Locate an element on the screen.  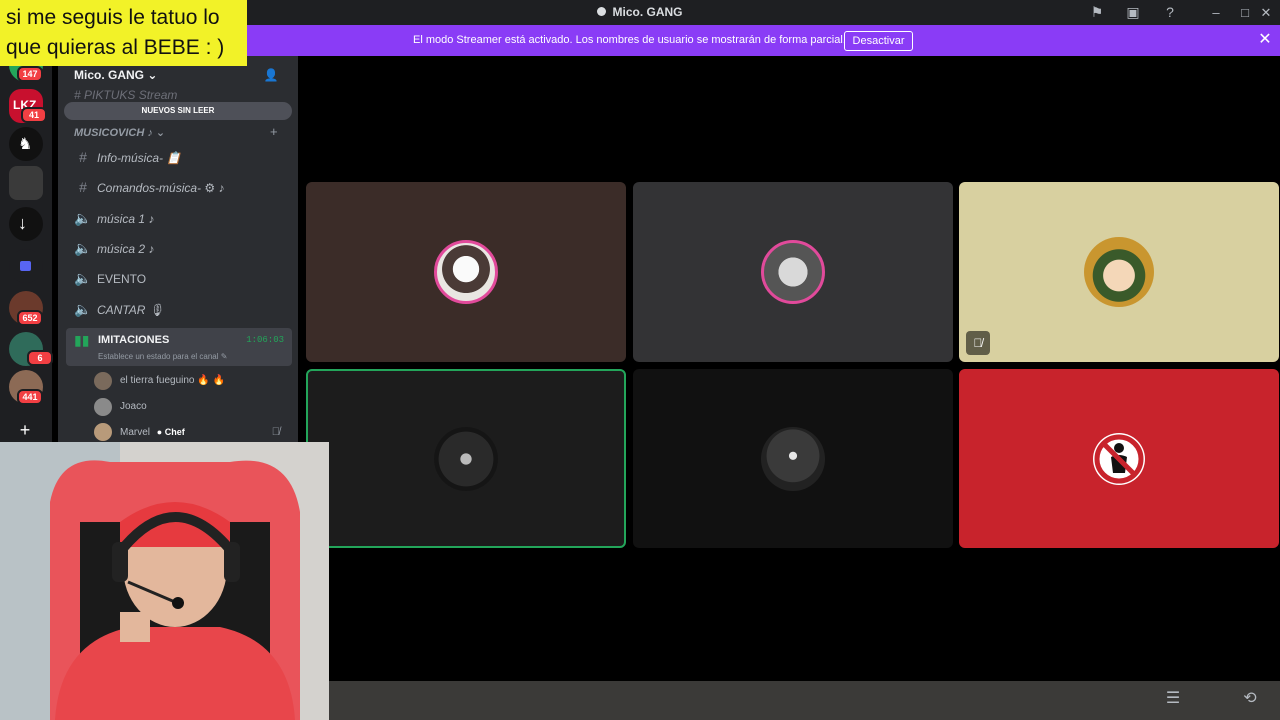
role-tag: ● Chef is located at coordinates (170, 432).